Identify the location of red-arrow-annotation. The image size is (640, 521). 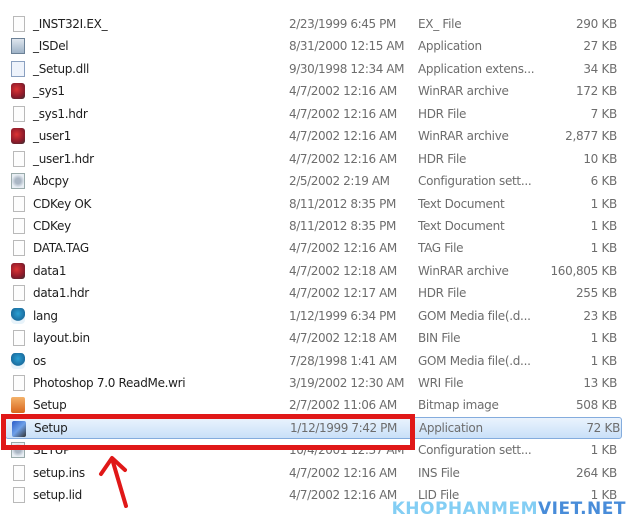
(113, 482).